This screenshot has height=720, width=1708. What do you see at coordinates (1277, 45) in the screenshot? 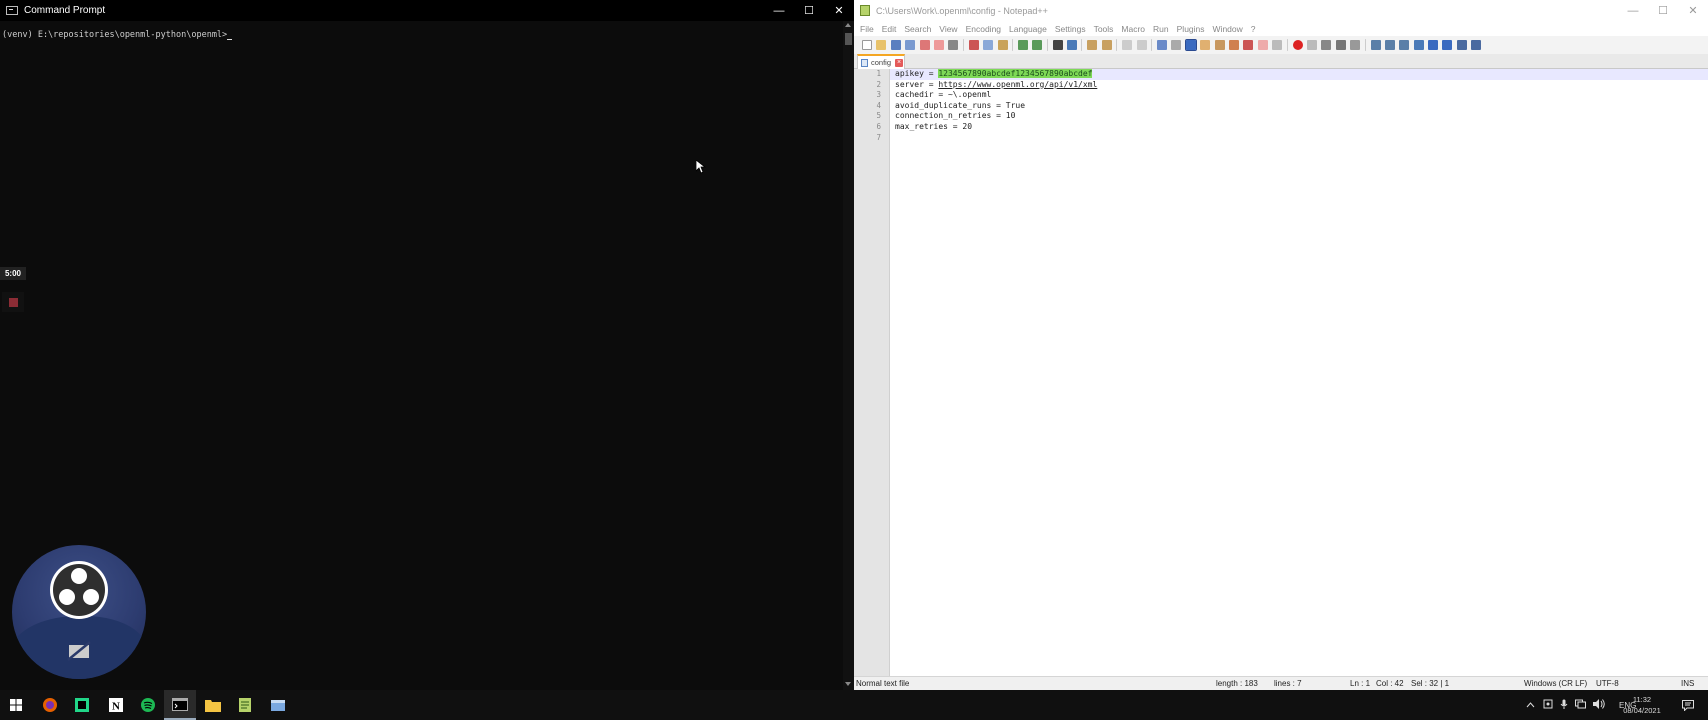
I see `doc-switcher-icon` at bounding box center [1277, 45].